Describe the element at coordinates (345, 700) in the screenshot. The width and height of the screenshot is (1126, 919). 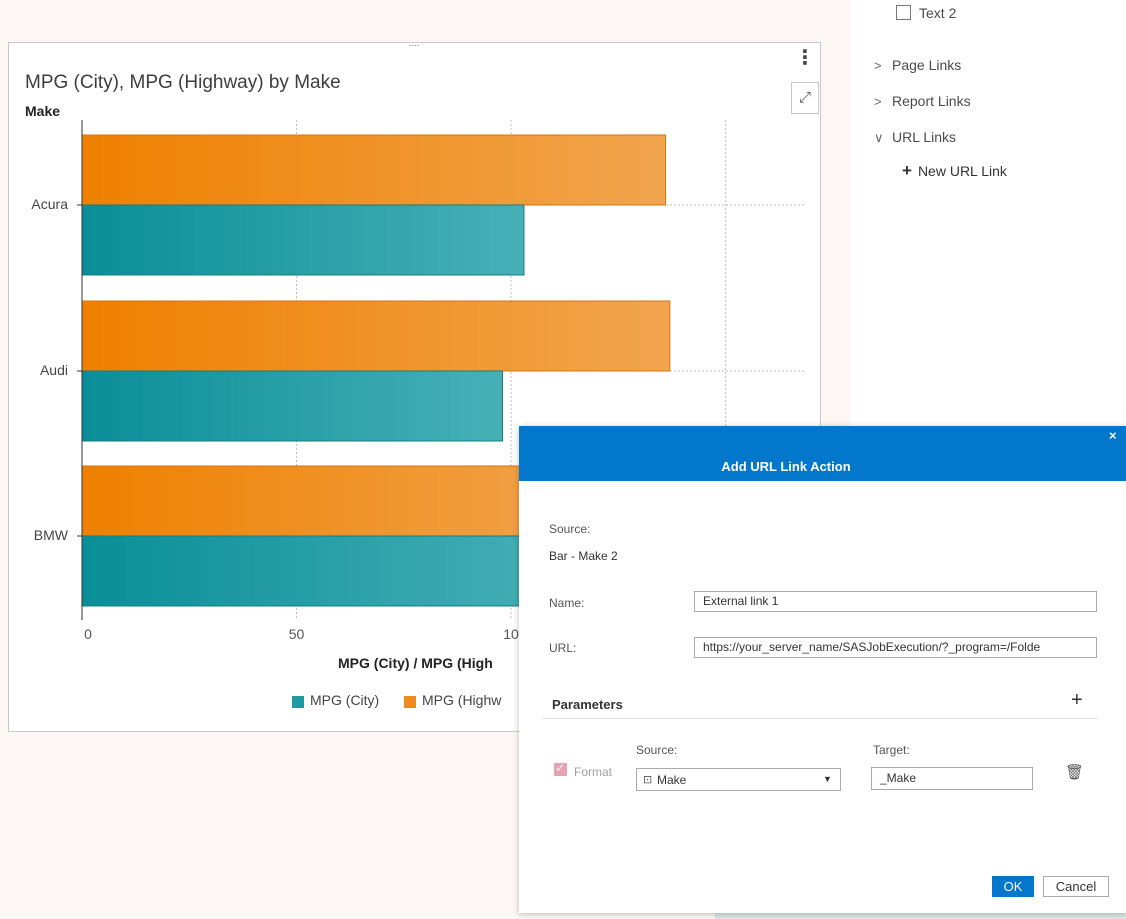
I see `legend-label-city: MPG (City)` at that location.